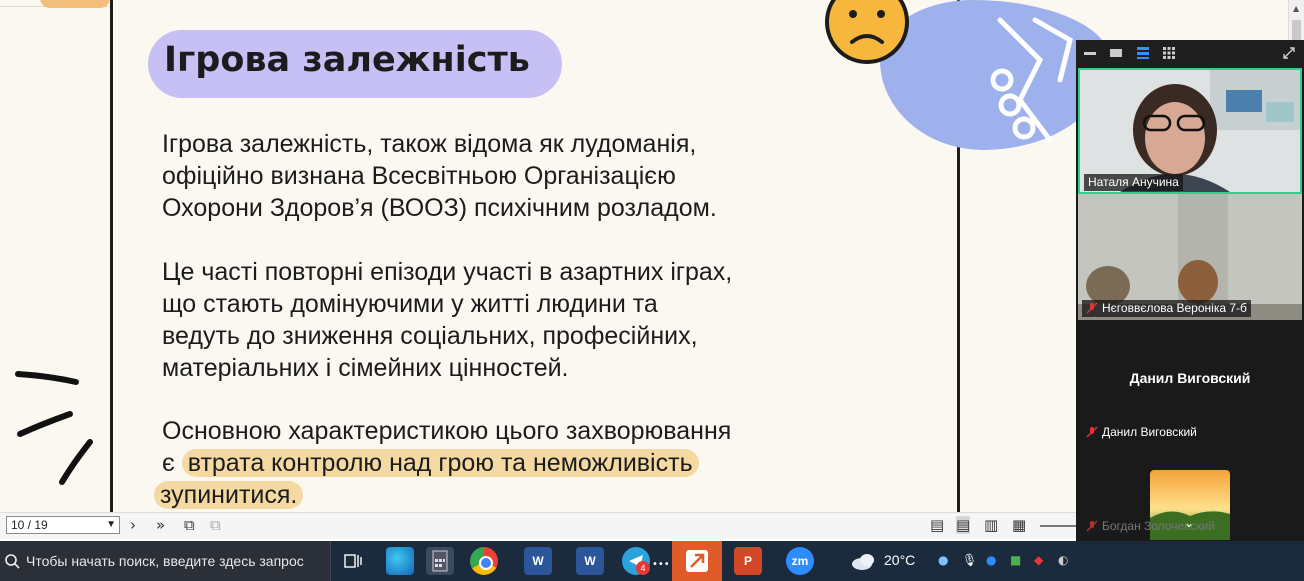 This screenshot has width=1304, height=581. What do you see at coordinates (1169, 53) in the screenshot?
I see `grid-view-icon` at bounding box center [1169, 53].